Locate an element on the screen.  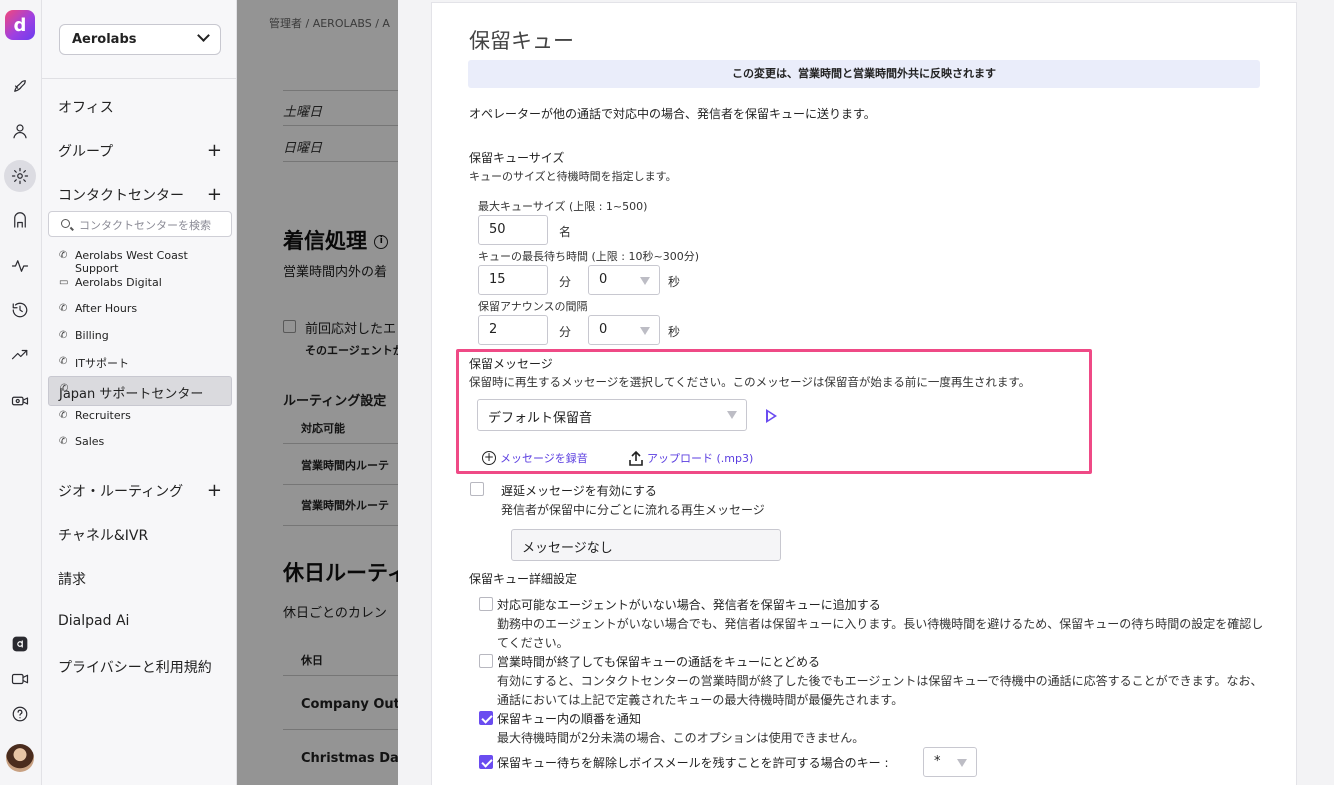
record-plus-icon: + is located at coordinates (489, 458).